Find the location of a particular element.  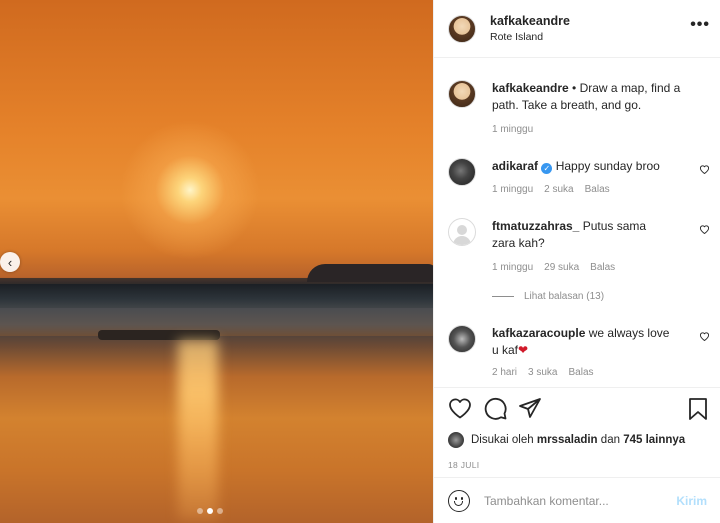

caption-meta: 1 minggu is located at coordinates (512, 129).